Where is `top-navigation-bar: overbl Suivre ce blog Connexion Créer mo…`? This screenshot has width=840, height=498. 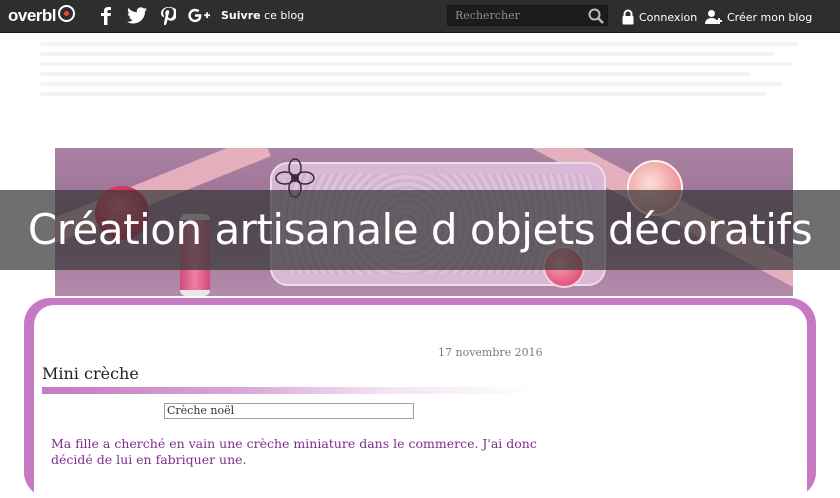
top-navigation-bar: overbl Suivre ce blog Connexion Créer mo… is located at coordinates (420, 16).